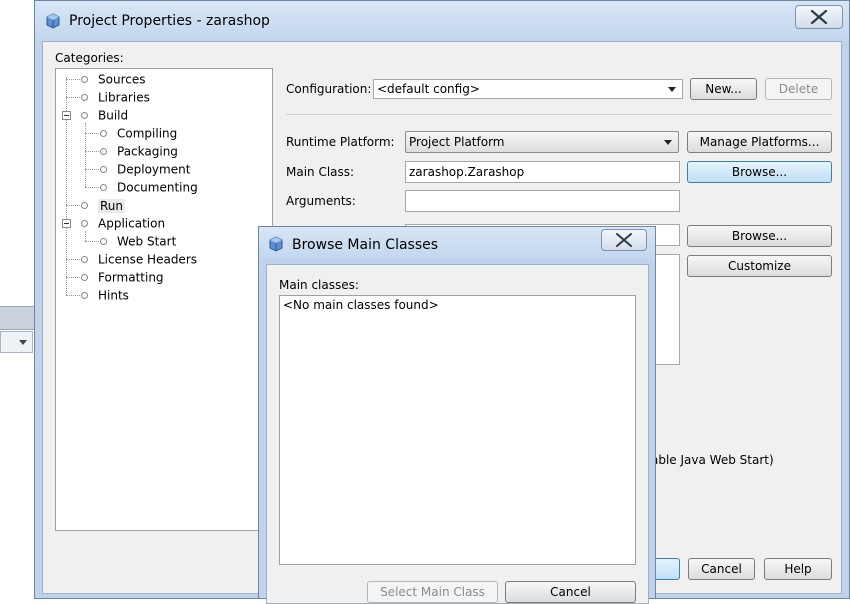 This screenshot has height=604, width=850. What do you see at coordinates (138, 133) in the screenshot?
I see `tree-item-compiling: Compiling` at bounding box center [138, 133].